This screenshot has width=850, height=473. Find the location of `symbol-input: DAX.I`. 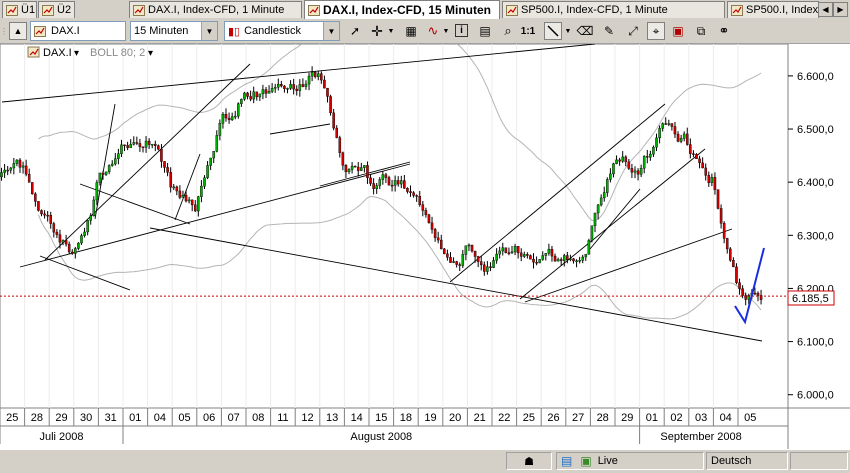

symbol-input: DAX.I is located at coordinates (78, 31).